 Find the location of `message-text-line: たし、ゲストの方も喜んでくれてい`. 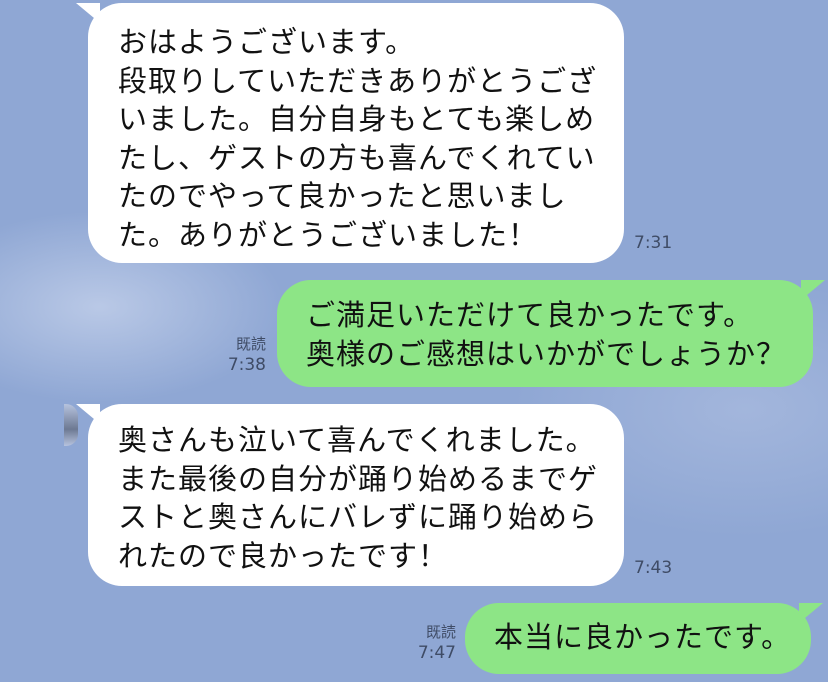

message-text-line: たし、ゲストの方も喜んでくれてい is located at coordinates (357, 157).